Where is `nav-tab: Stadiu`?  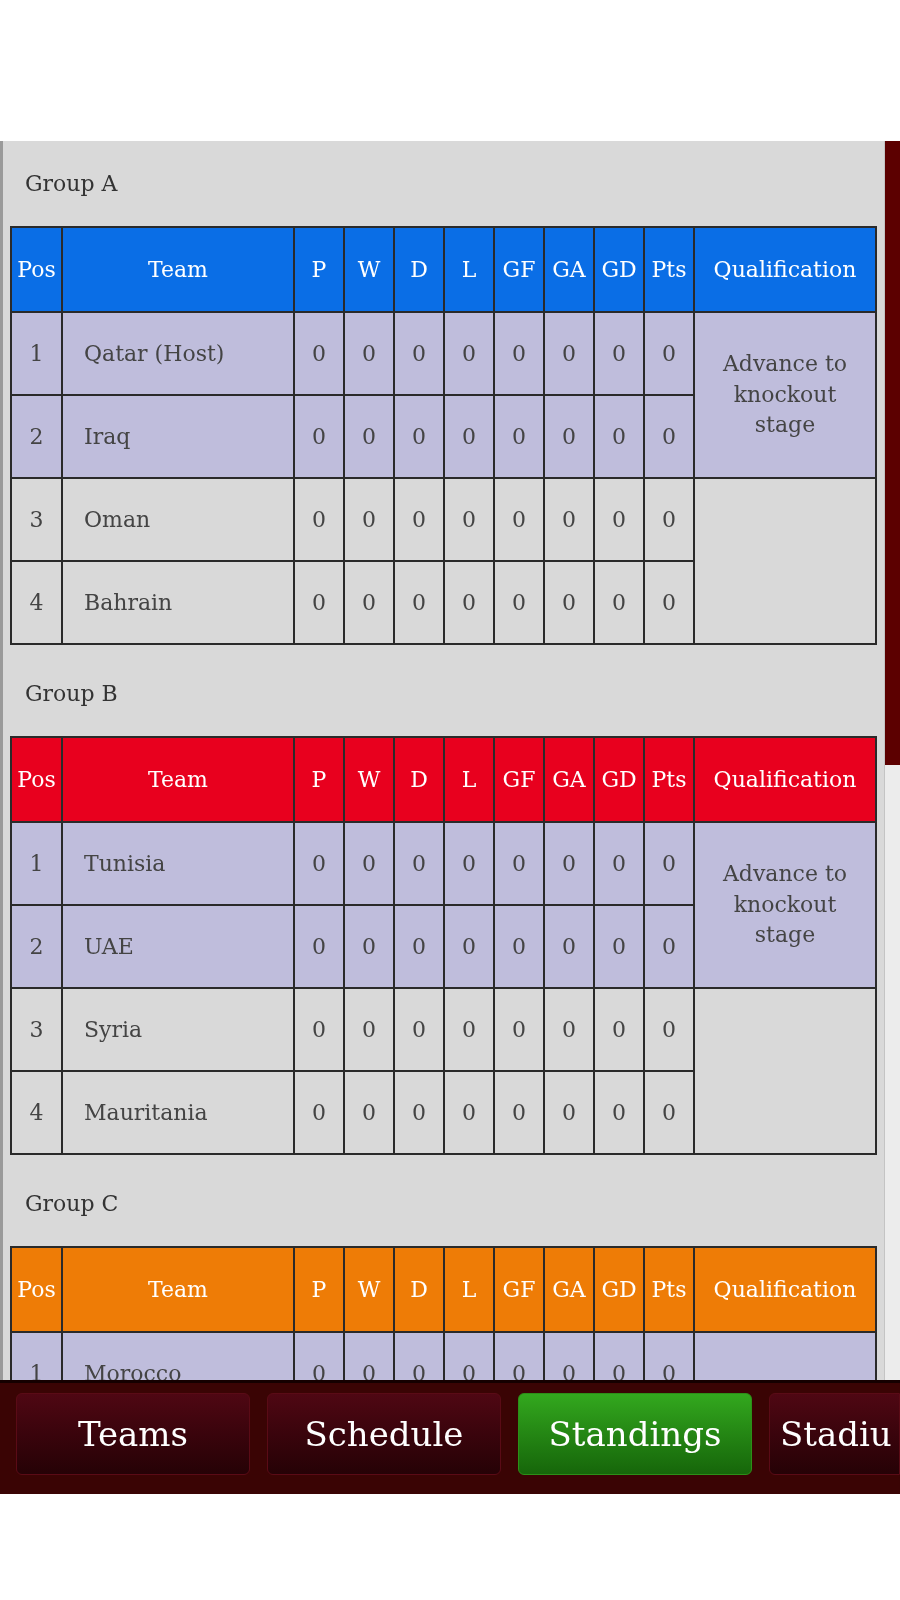
nav-tab: Stadiu is located at coordinates (834, 1434).